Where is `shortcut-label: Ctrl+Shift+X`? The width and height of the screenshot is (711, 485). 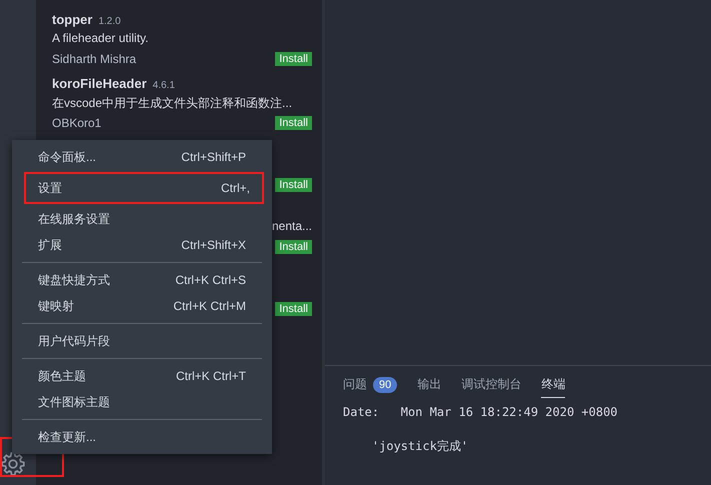 shortcut-label: Ctrl+Shift+X is located at coordinates (213, 245).